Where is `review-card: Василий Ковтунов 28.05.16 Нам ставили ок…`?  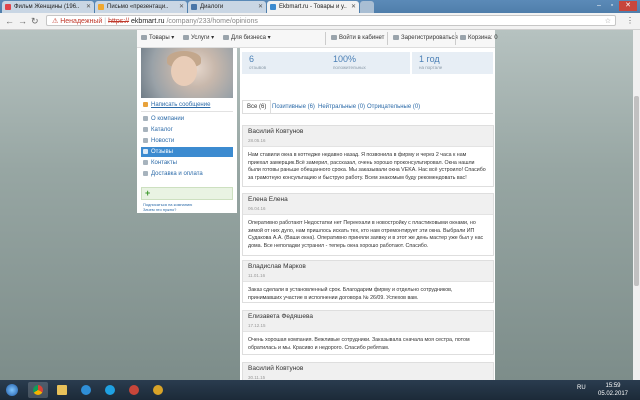
review-card: Василий Ковтунов 28.05.16 Нам ставили ок… is located at coordinates (368, 156).